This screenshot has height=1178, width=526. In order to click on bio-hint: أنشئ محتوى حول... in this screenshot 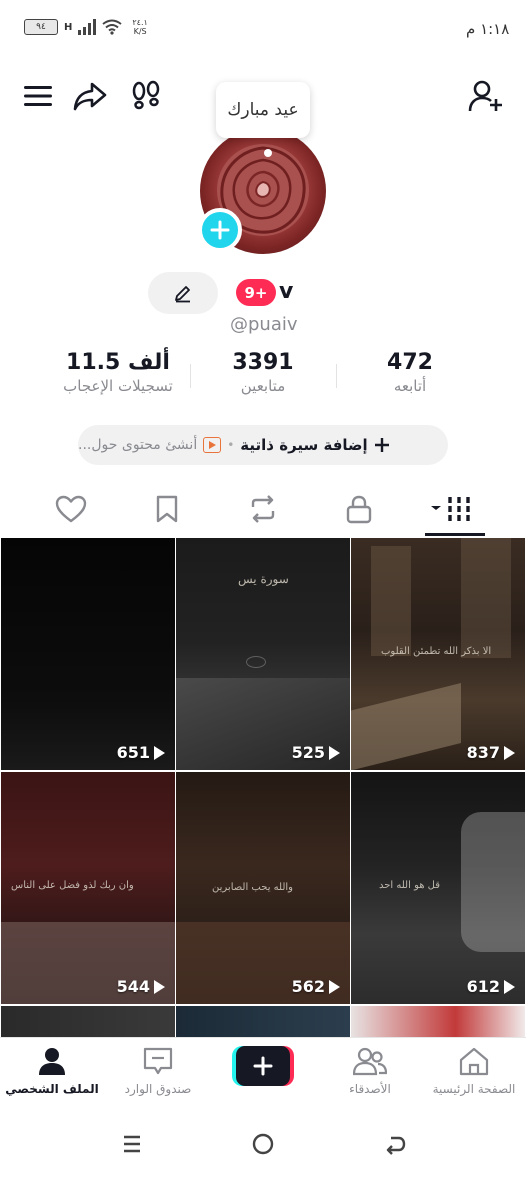, I will do `click(138, 445)`.